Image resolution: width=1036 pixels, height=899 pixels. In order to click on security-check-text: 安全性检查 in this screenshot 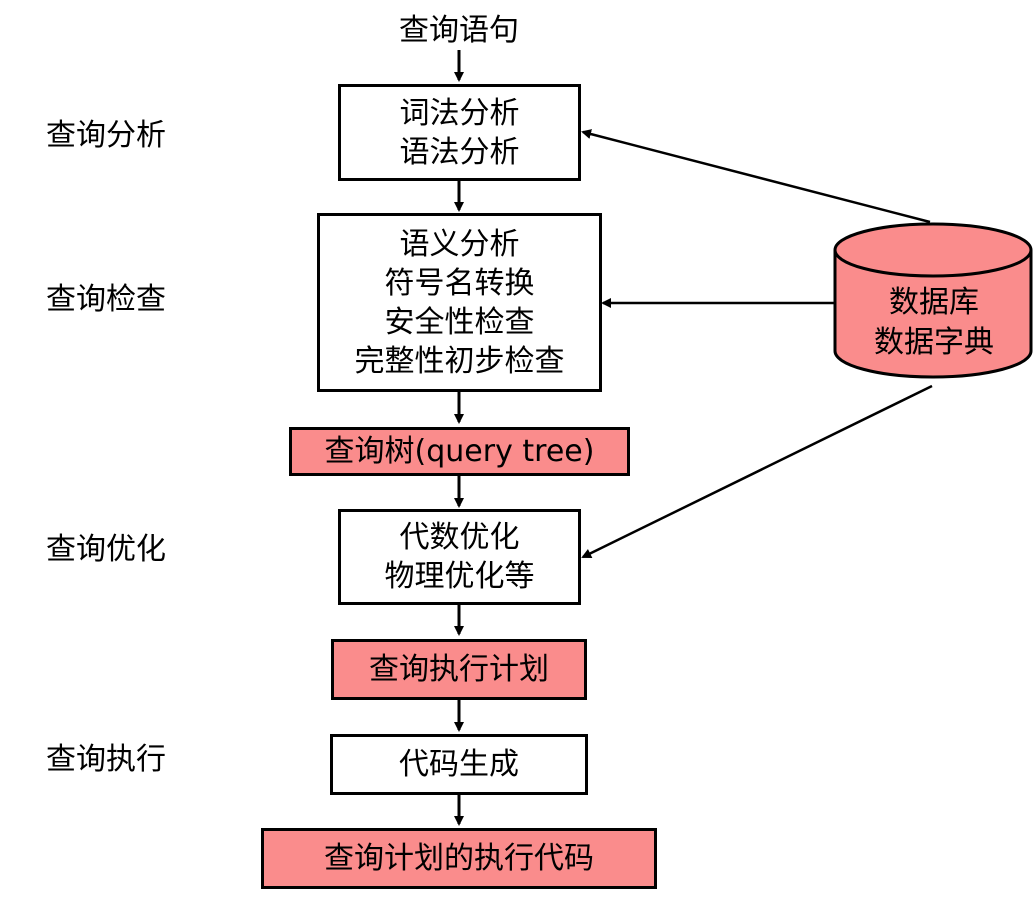, I will do `click(459, 322)`.